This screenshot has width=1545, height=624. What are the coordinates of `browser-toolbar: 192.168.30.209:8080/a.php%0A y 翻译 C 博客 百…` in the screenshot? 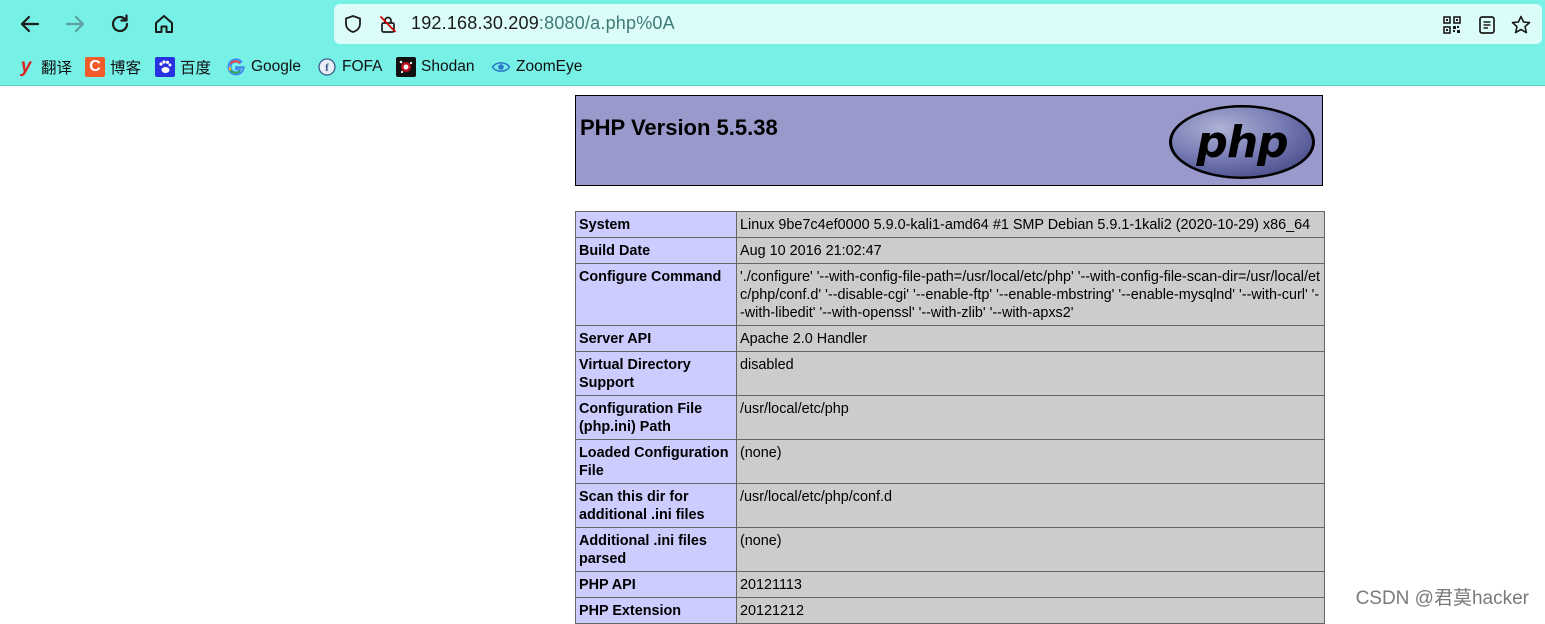 It's located at (772, 43).